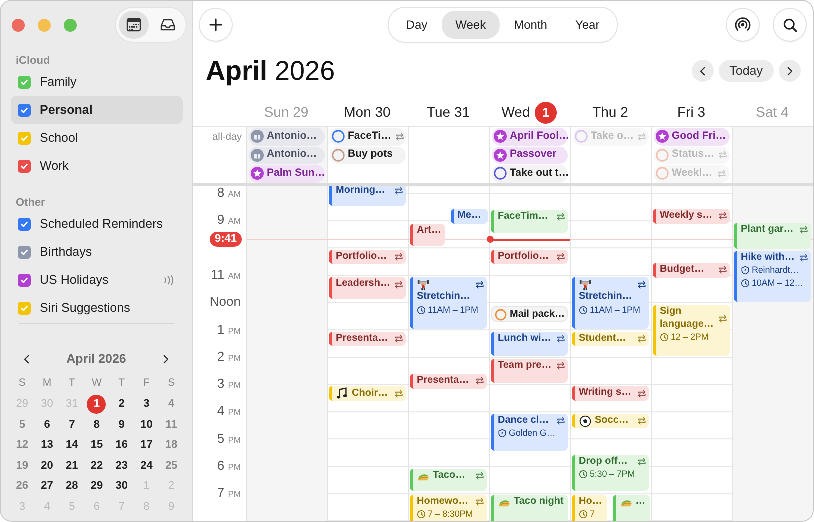  Describe the element at coordinates (502, 433) in the screenshot. I see `location-icon` at that location.